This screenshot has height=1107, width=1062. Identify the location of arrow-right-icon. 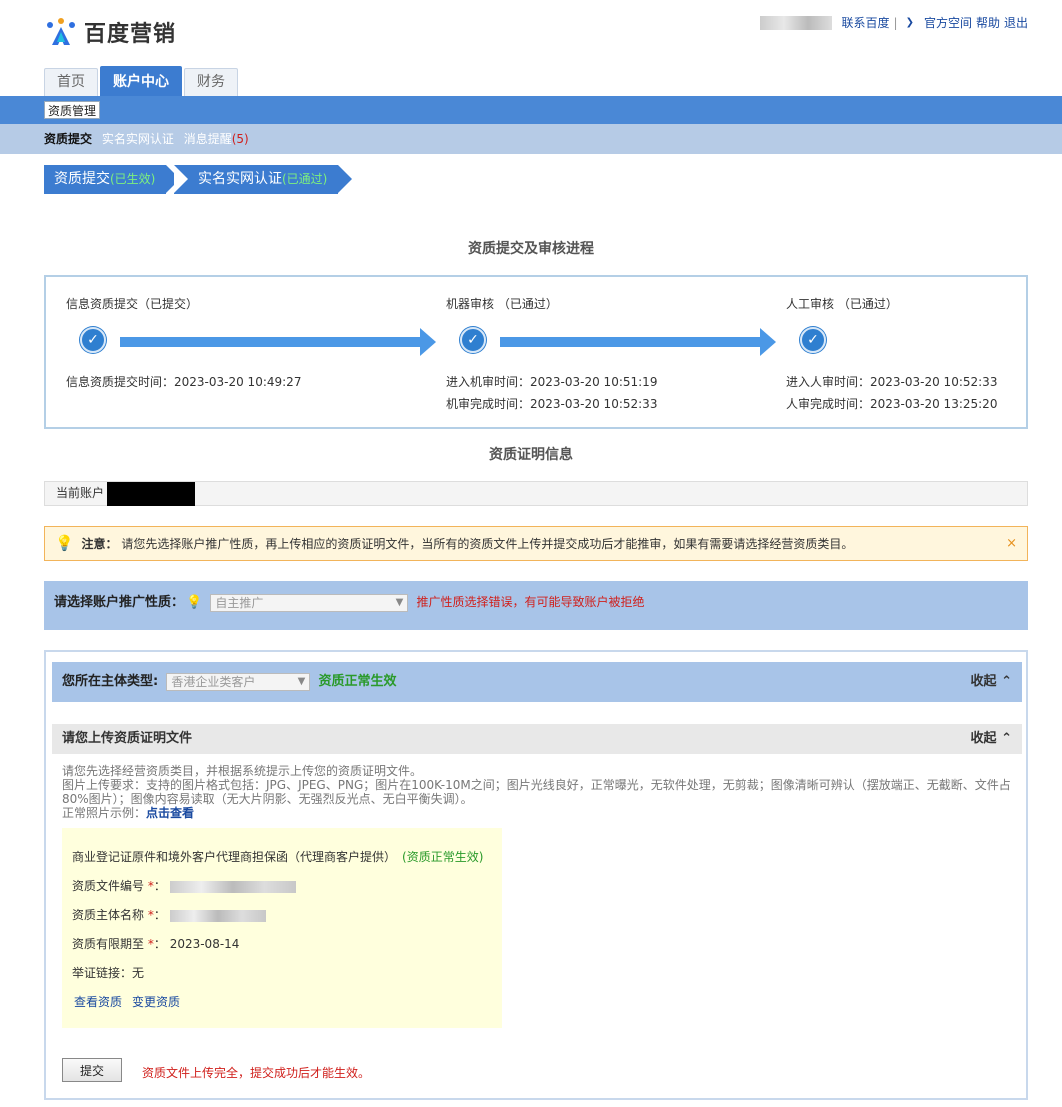
(768, 342).